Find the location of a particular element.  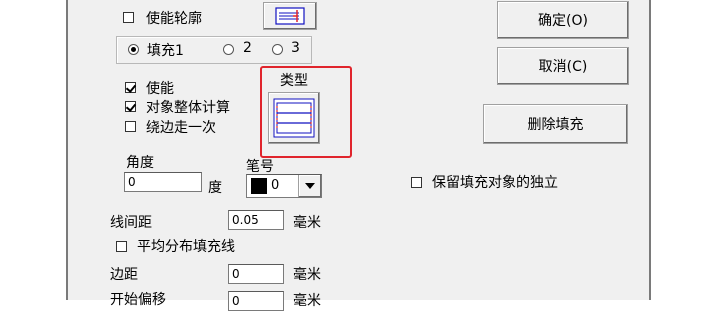

start-offset-input: 0 is located at coordinates (256, 301).